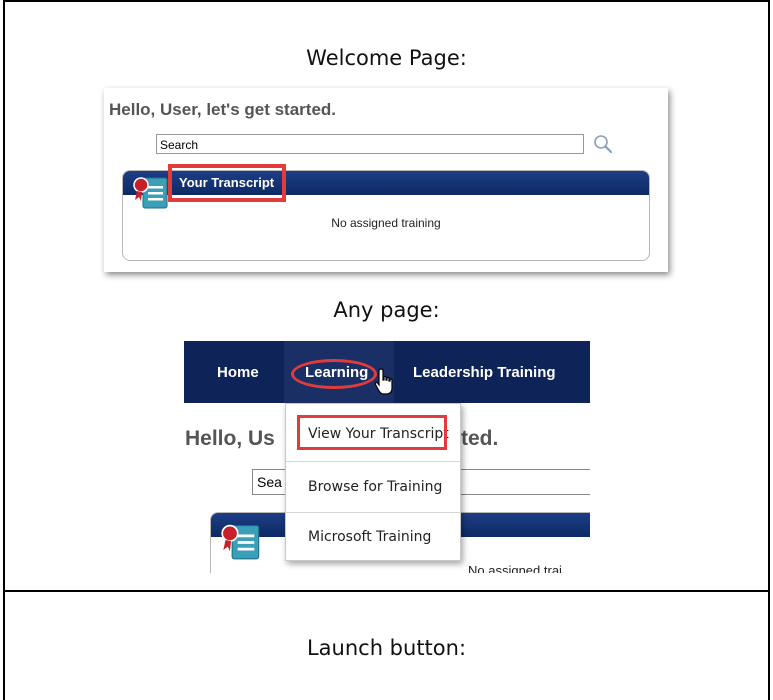 The image size is (773, 700). What do you see at coordinates (230, 438) in the screenshot?
I see `greeting-left: Hello, Us` at bounding box center [230, 438].